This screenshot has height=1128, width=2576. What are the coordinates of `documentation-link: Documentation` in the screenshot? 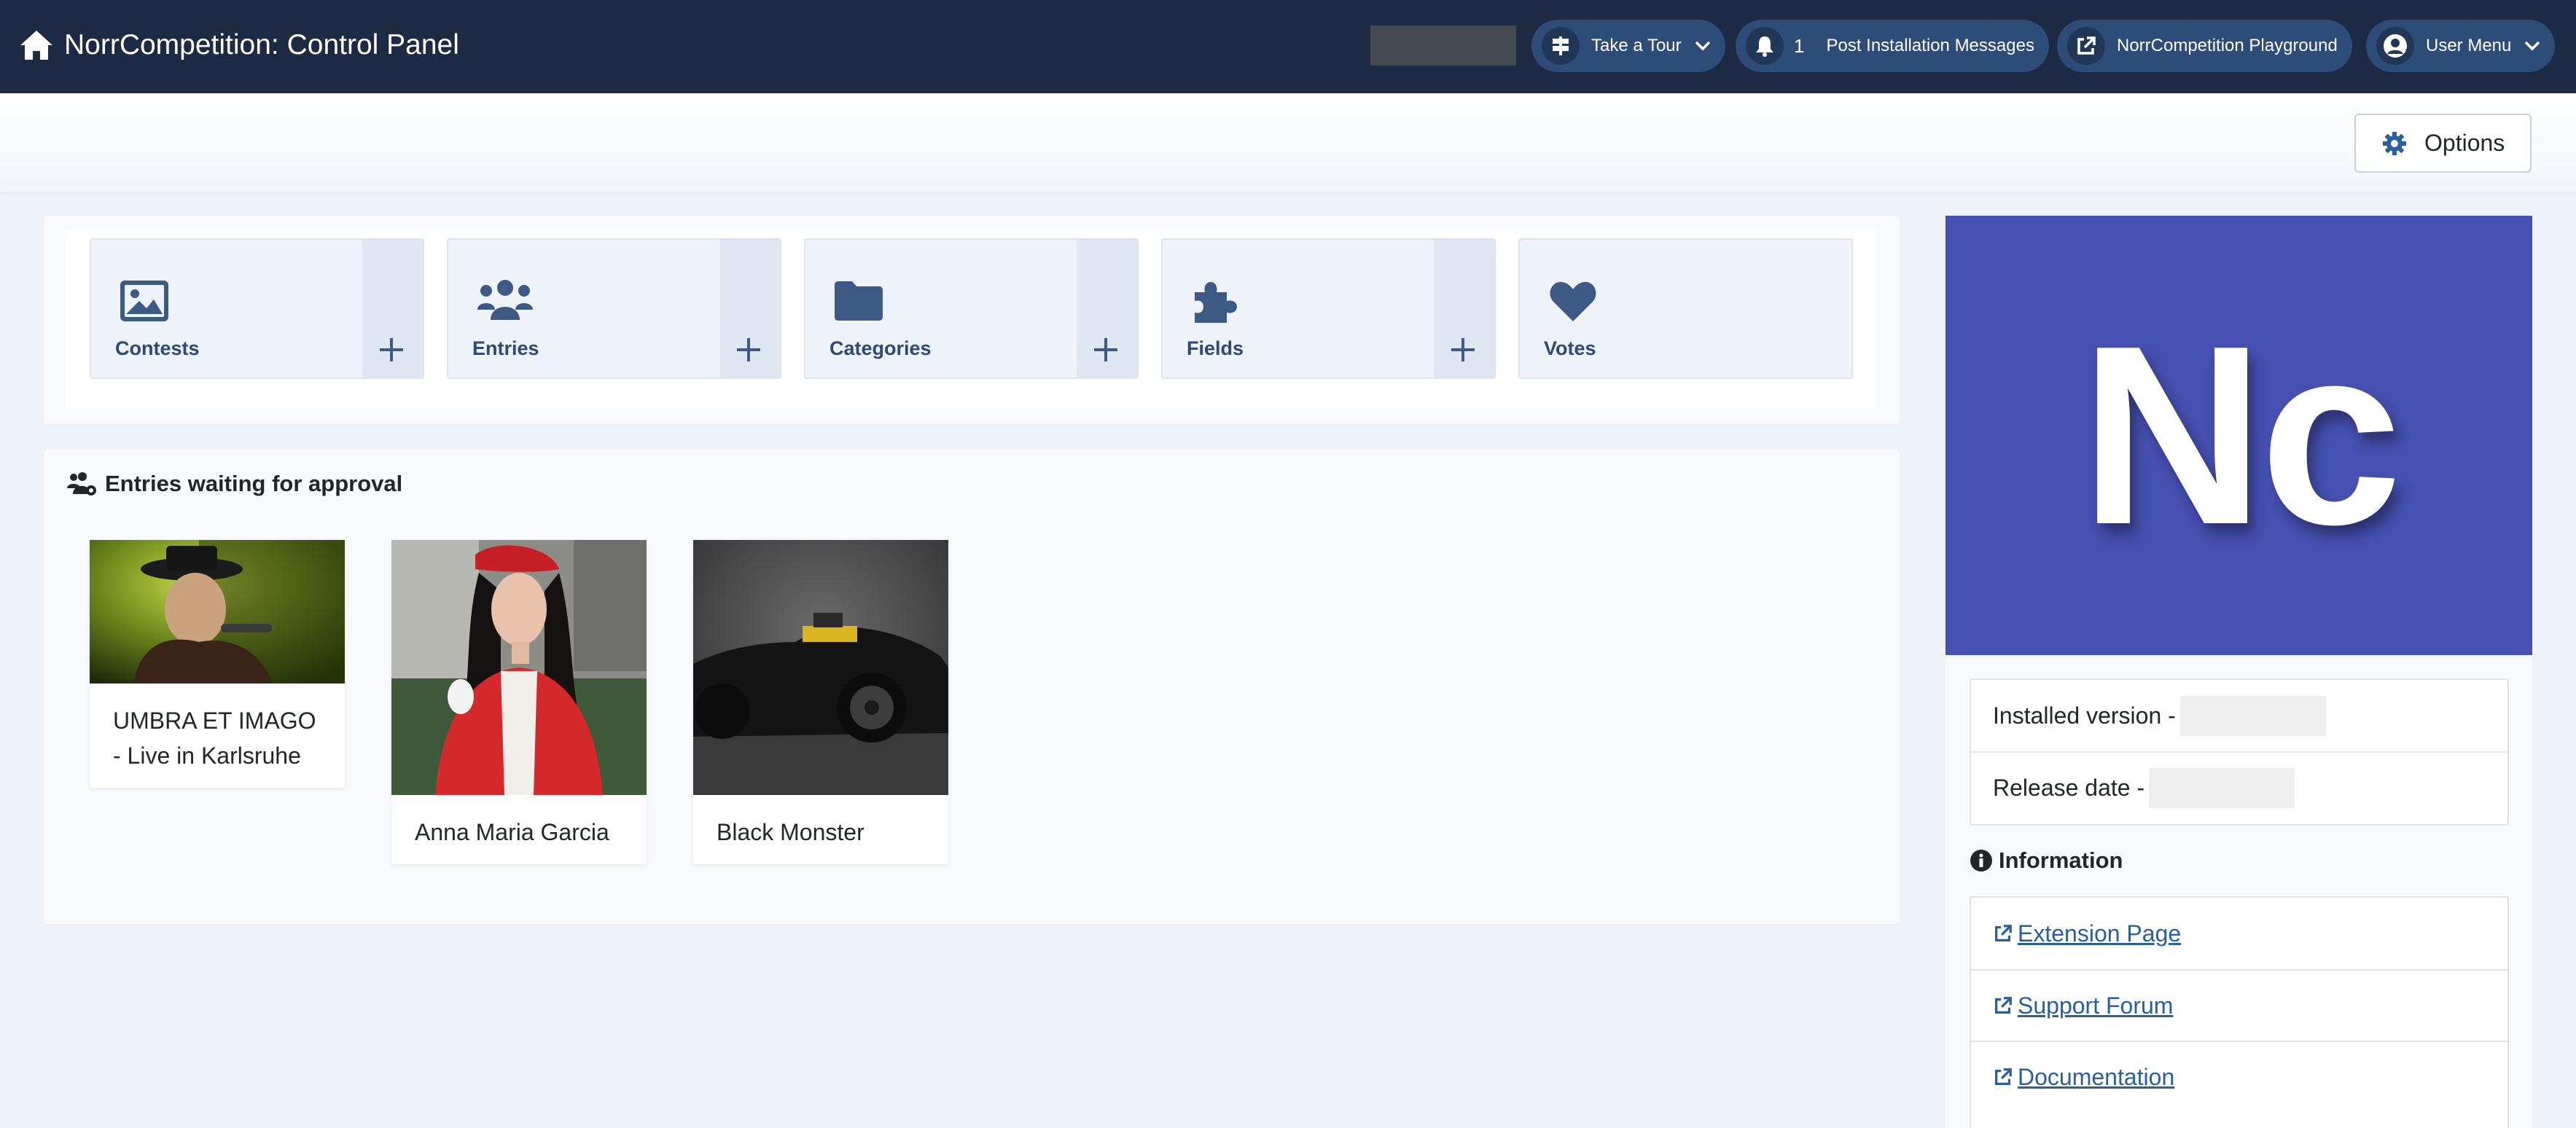 It's located at (2096, 1077).